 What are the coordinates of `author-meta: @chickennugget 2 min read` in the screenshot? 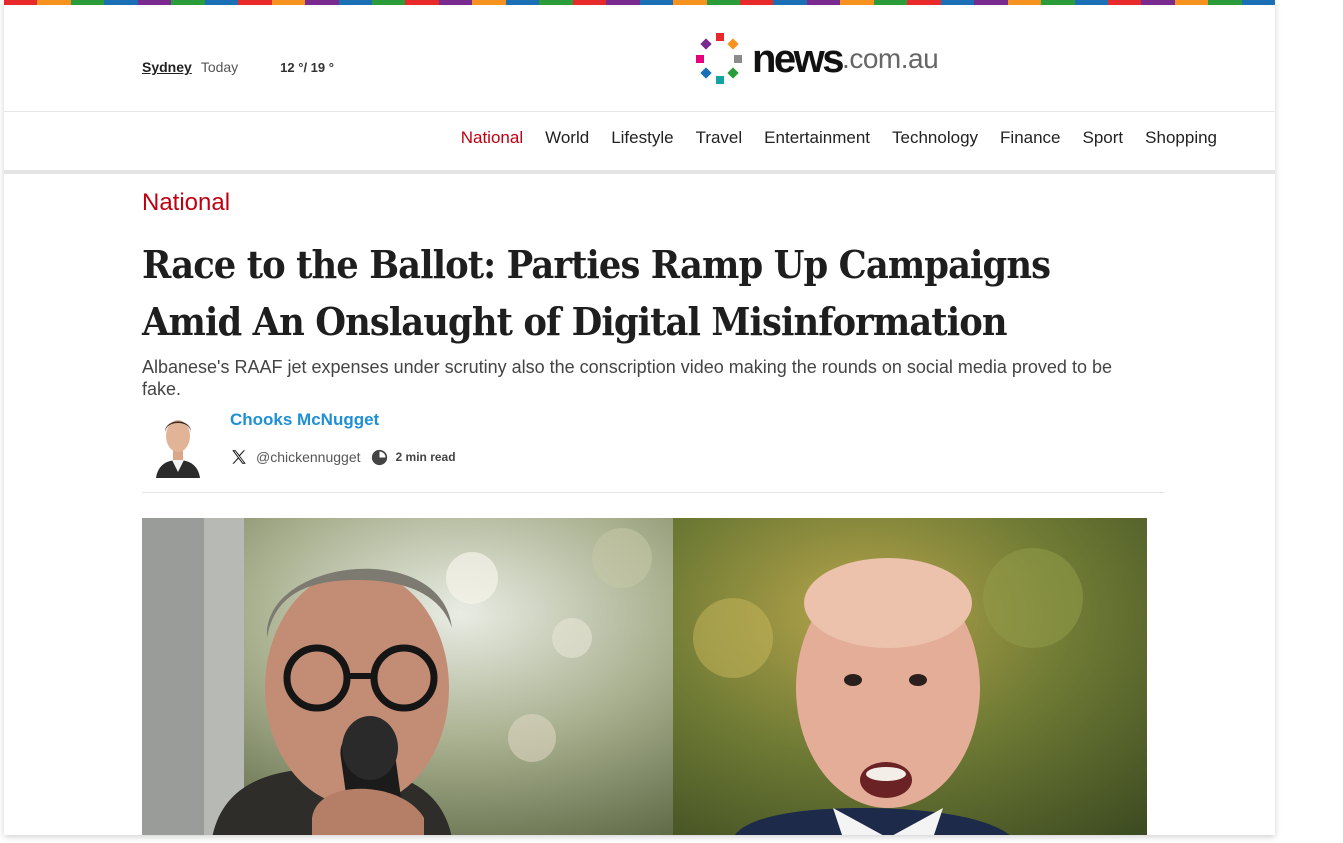 It's located at (343, 457).